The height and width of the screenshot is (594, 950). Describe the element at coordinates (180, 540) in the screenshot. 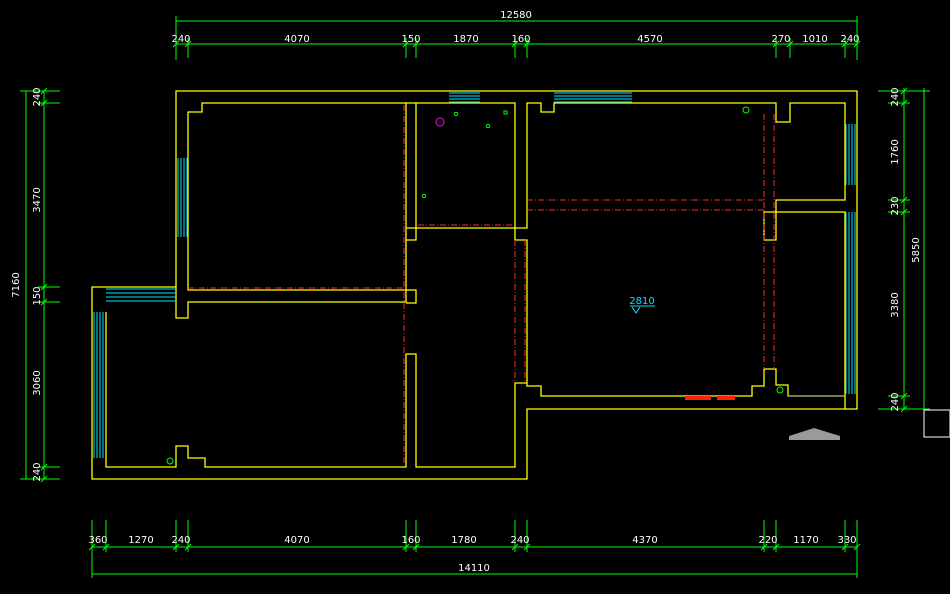

I see `dim-bottom-3: 240` at that location.